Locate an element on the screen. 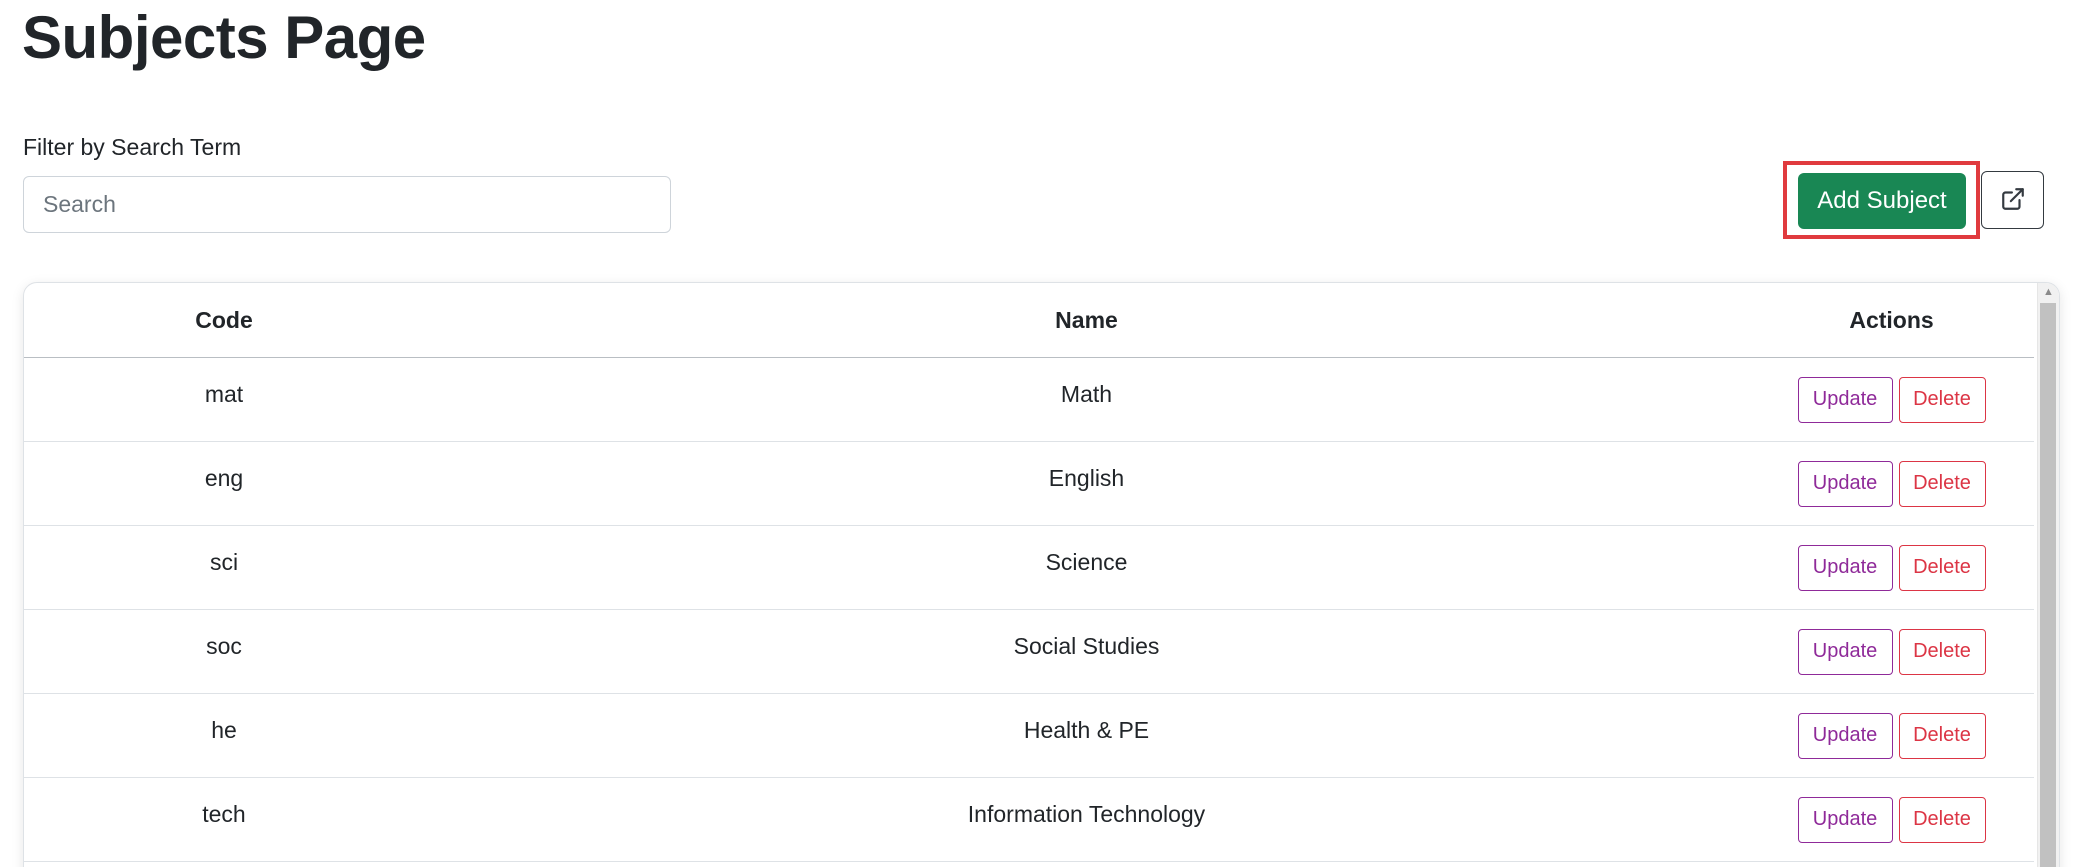 The height and width of the screenshot is (867, 2075). code-cell: he is located at coordinates (224, 735).